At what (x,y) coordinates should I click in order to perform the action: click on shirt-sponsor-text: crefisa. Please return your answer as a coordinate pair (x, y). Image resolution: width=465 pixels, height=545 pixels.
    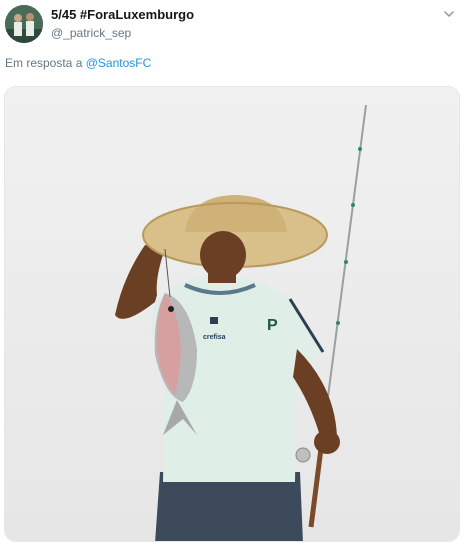
    Looking at the image, I should click on (214, 337).